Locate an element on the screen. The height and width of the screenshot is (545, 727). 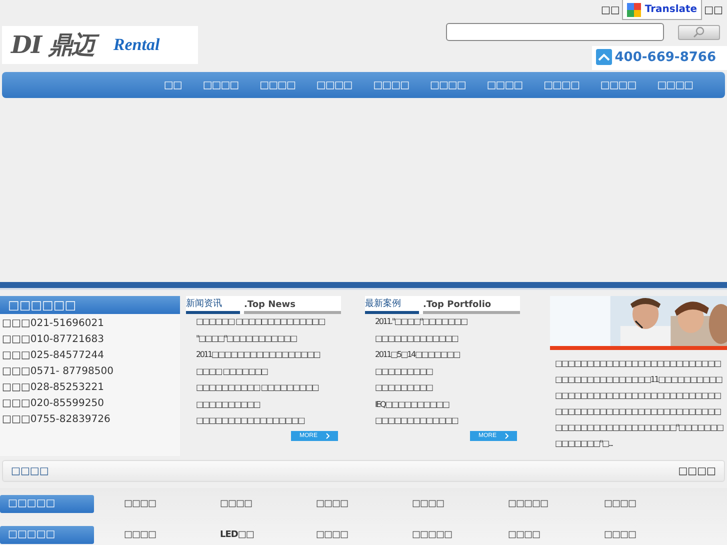
article-link: □□□□□□ □□□□□□□□□□□□□□ is located at coordinates (263, 322).